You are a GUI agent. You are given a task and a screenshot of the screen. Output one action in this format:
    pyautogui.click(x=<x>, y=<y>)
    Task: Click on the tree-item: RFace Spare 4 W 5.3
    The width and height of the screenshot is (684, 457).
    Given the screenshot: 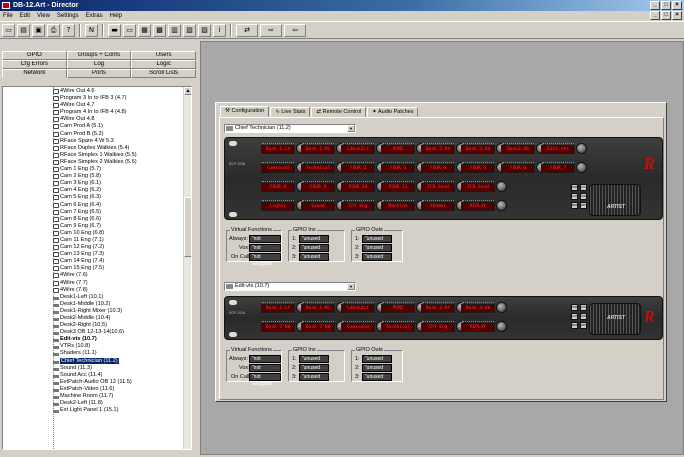 What is the action you would take?
    pyautogui.click(x=97, y=141)
    